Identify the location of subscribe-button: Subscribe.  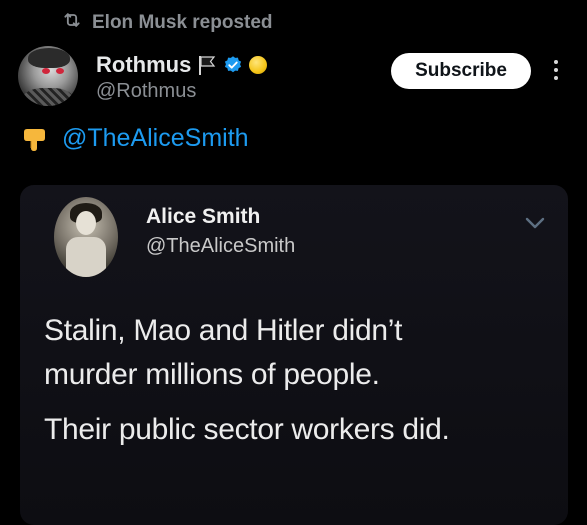
(461, 71).